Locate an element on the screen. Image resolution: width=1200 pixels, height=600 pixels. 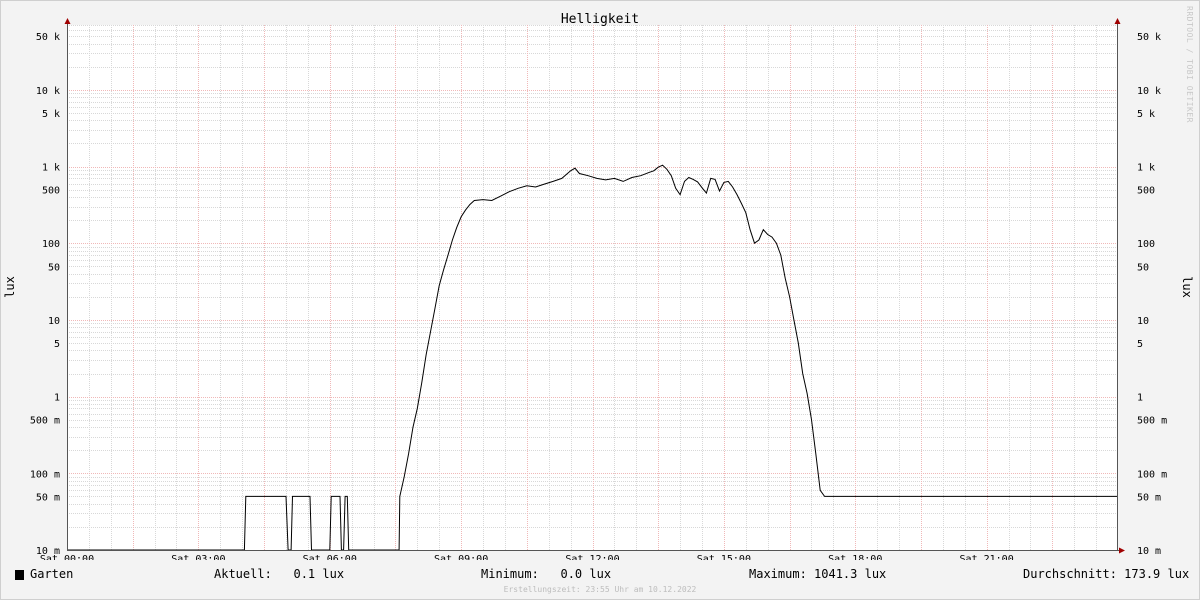
y-tick-label-right: 5 is located at coordinates (1140, 344).